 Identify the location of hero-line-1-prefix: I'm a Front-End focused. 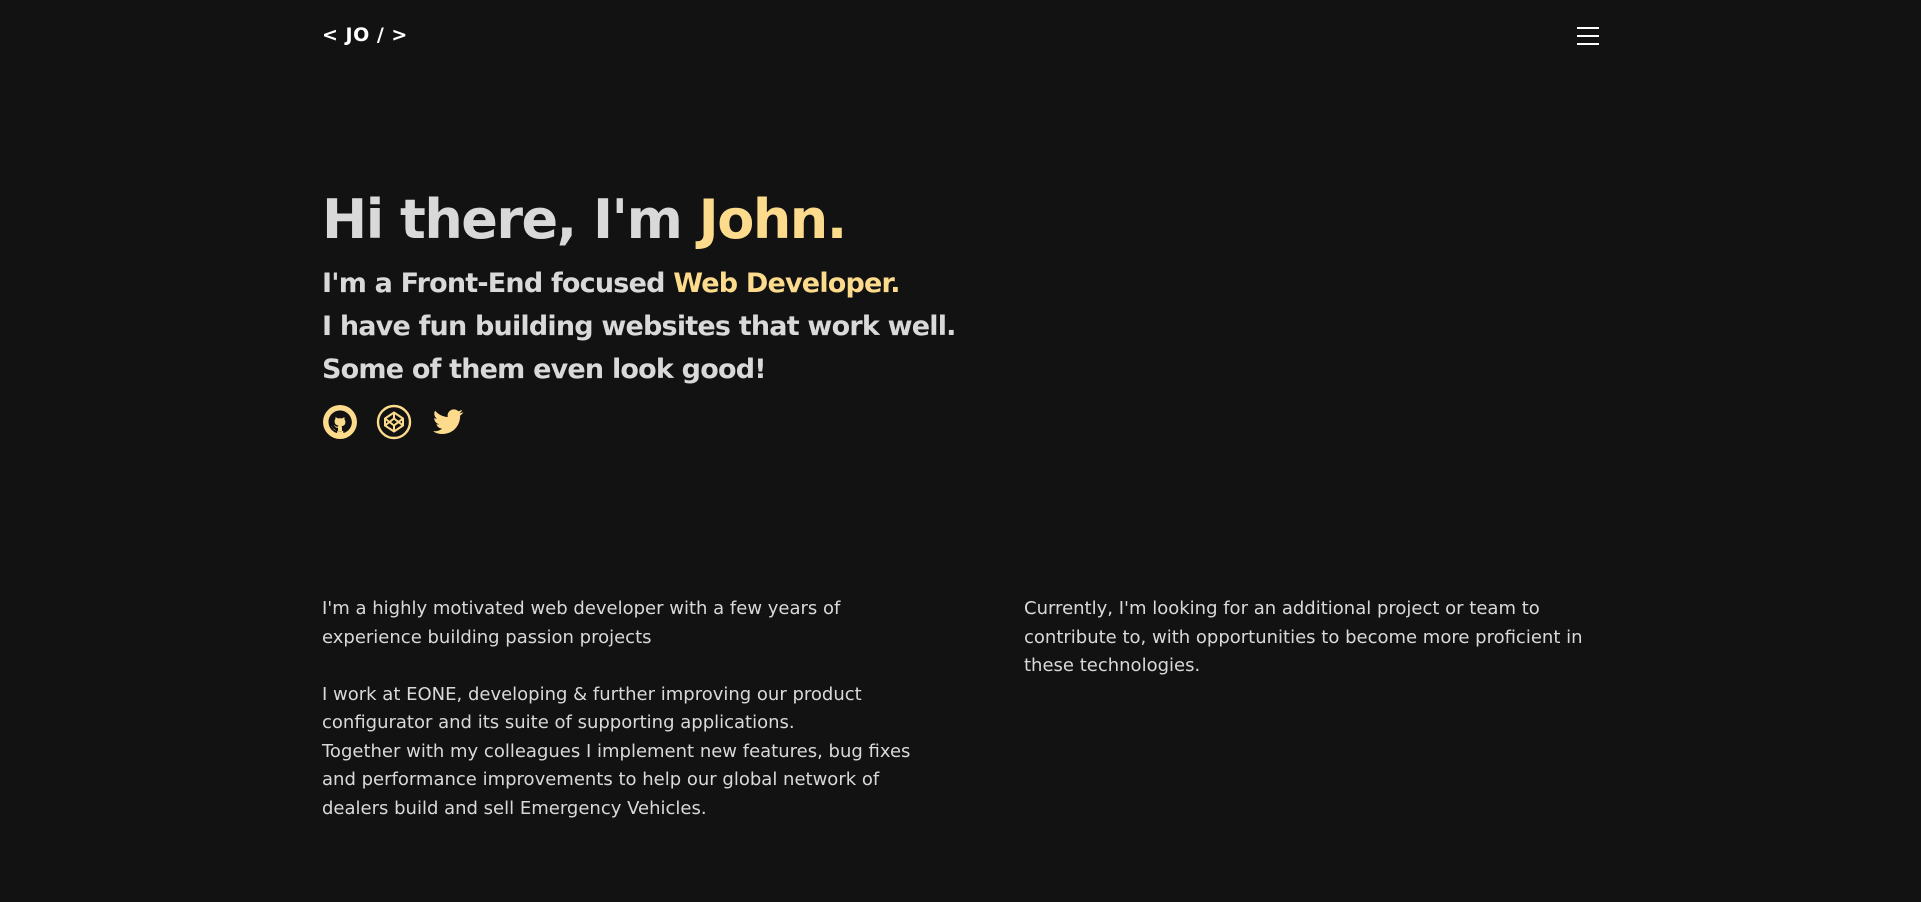
(498, 283).